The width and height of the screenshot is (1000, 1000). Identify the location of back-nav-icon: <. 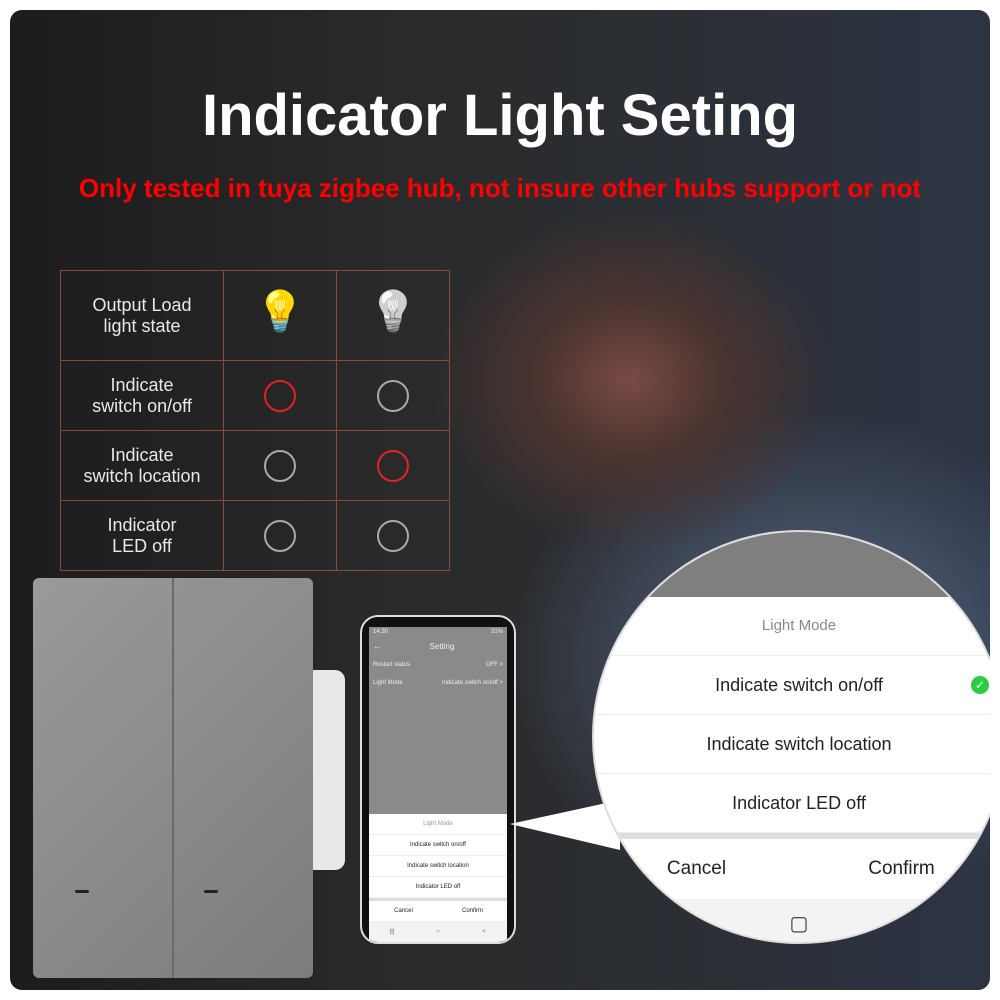
(484, 932).